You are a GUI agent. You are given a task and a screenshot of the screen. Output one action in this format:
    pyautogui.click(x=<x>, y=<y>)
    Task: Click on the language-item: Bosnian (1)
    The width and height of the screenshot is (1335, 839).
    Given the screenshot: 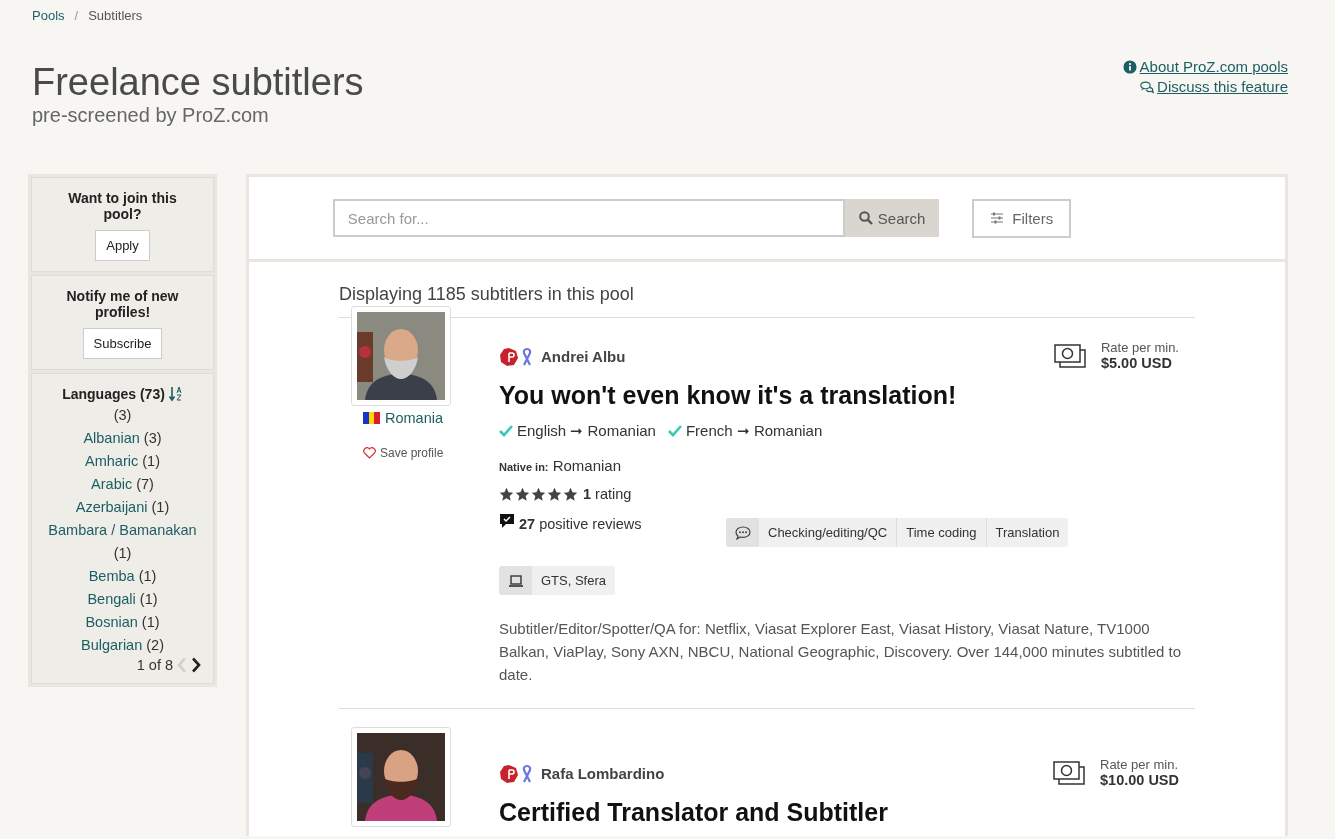 What is the action you would take?
    pyautogui.click(x=122, y=622)
    